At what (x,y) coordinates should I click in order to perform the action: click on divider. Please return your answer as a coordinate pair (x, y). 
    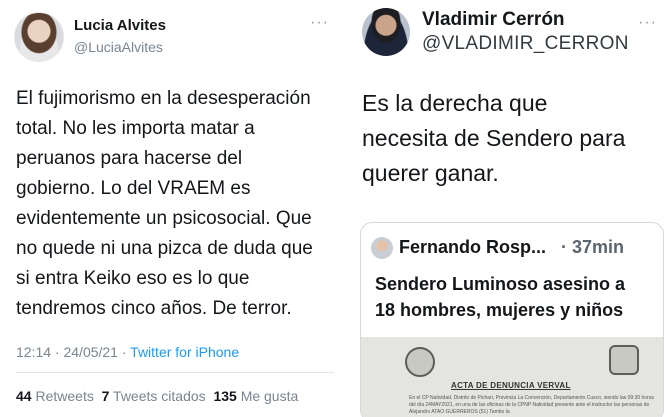
    Looking at the image, I should click on (175, 372).